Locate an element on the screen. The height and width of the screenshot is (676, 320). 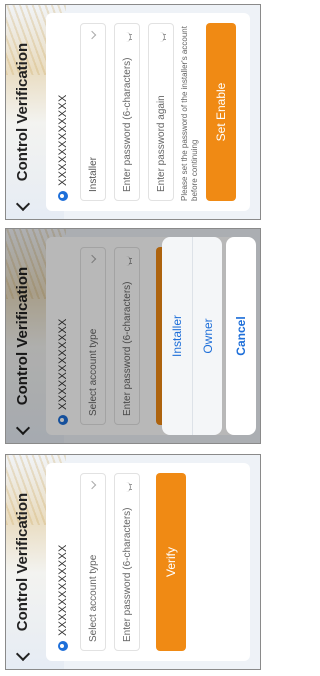
account-type-select: Select account type is located at coordinates (93, 562).